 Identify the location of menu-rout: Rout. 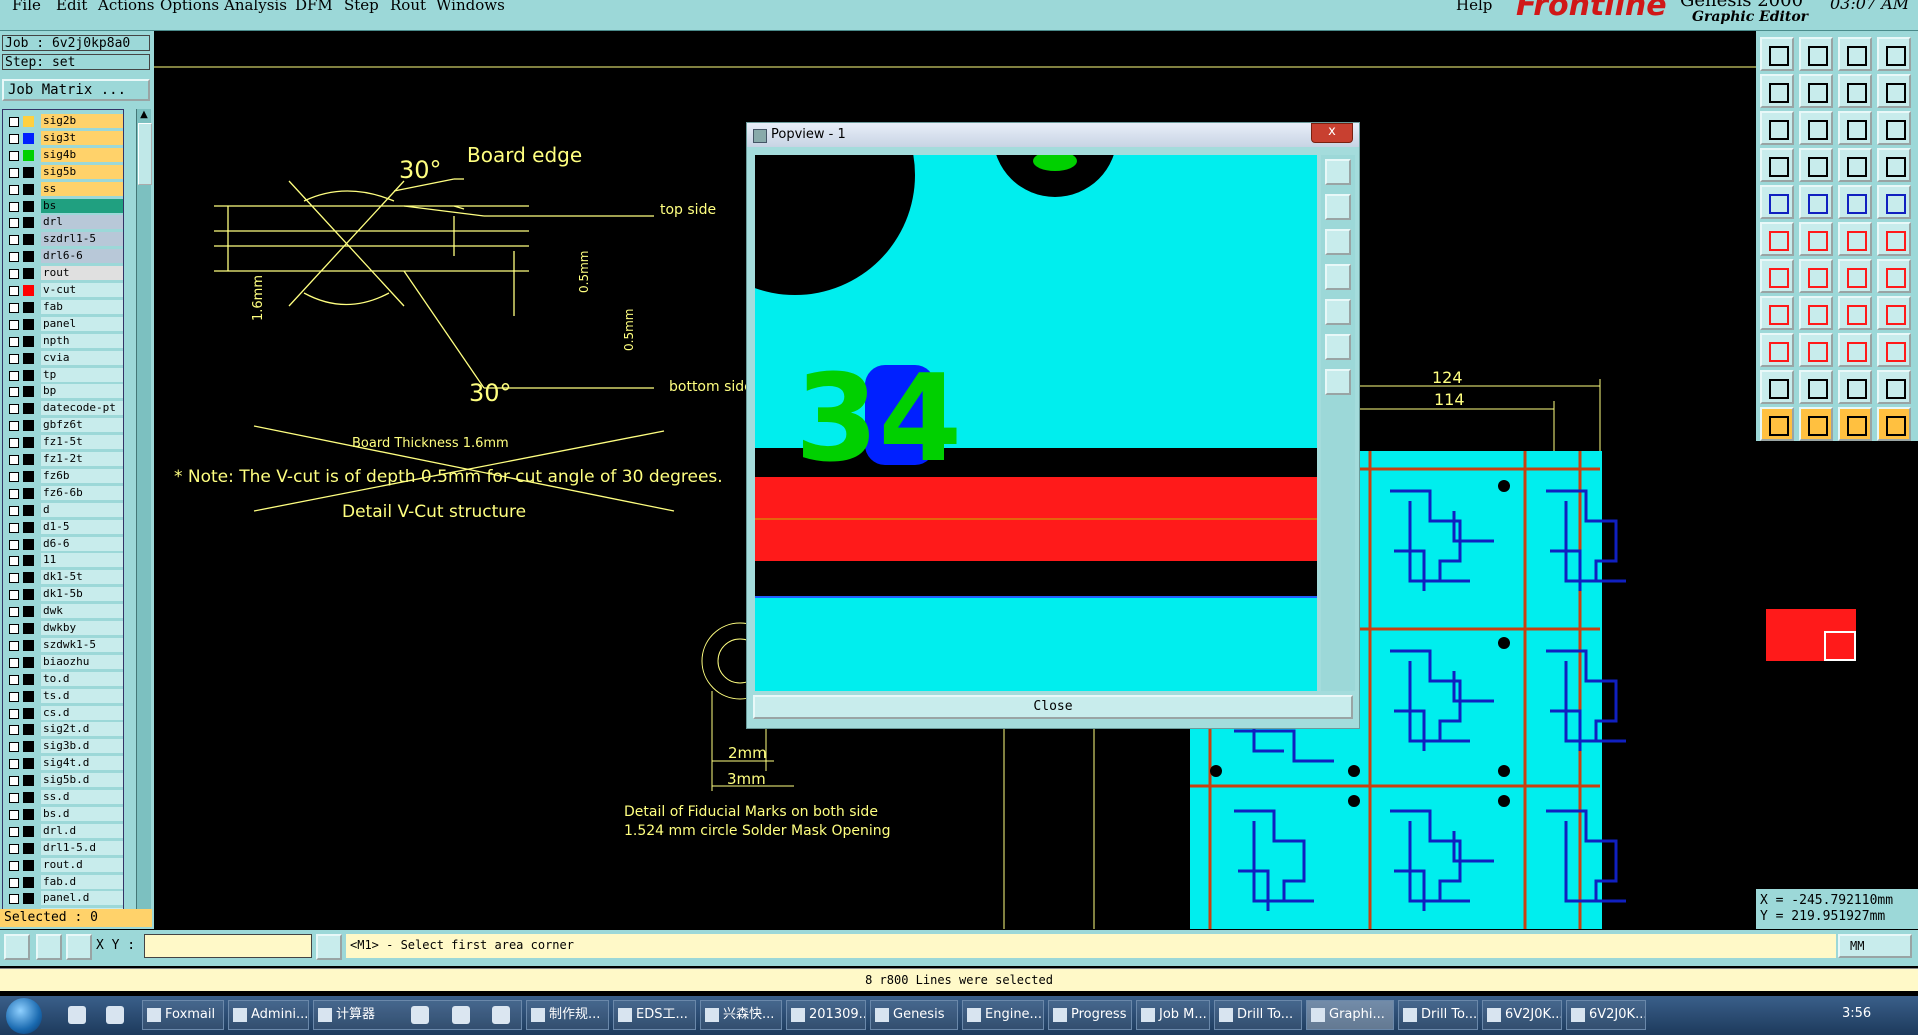
(408, 7).